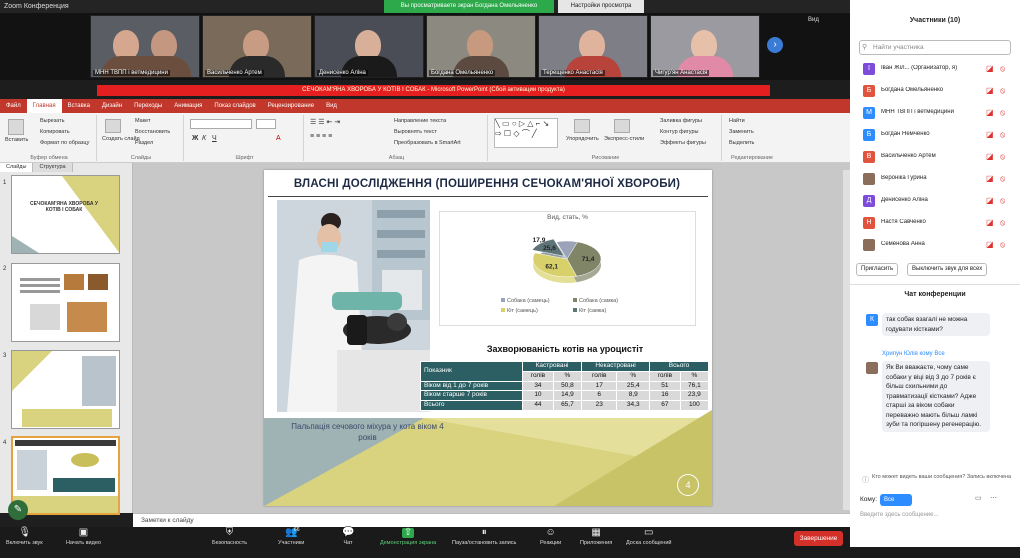 The image size is (1020, 558). What do you see at coordinates (348, 543) in the screenshot?
I see `toolbar-label: Чат` at bounding box center [348, 543].